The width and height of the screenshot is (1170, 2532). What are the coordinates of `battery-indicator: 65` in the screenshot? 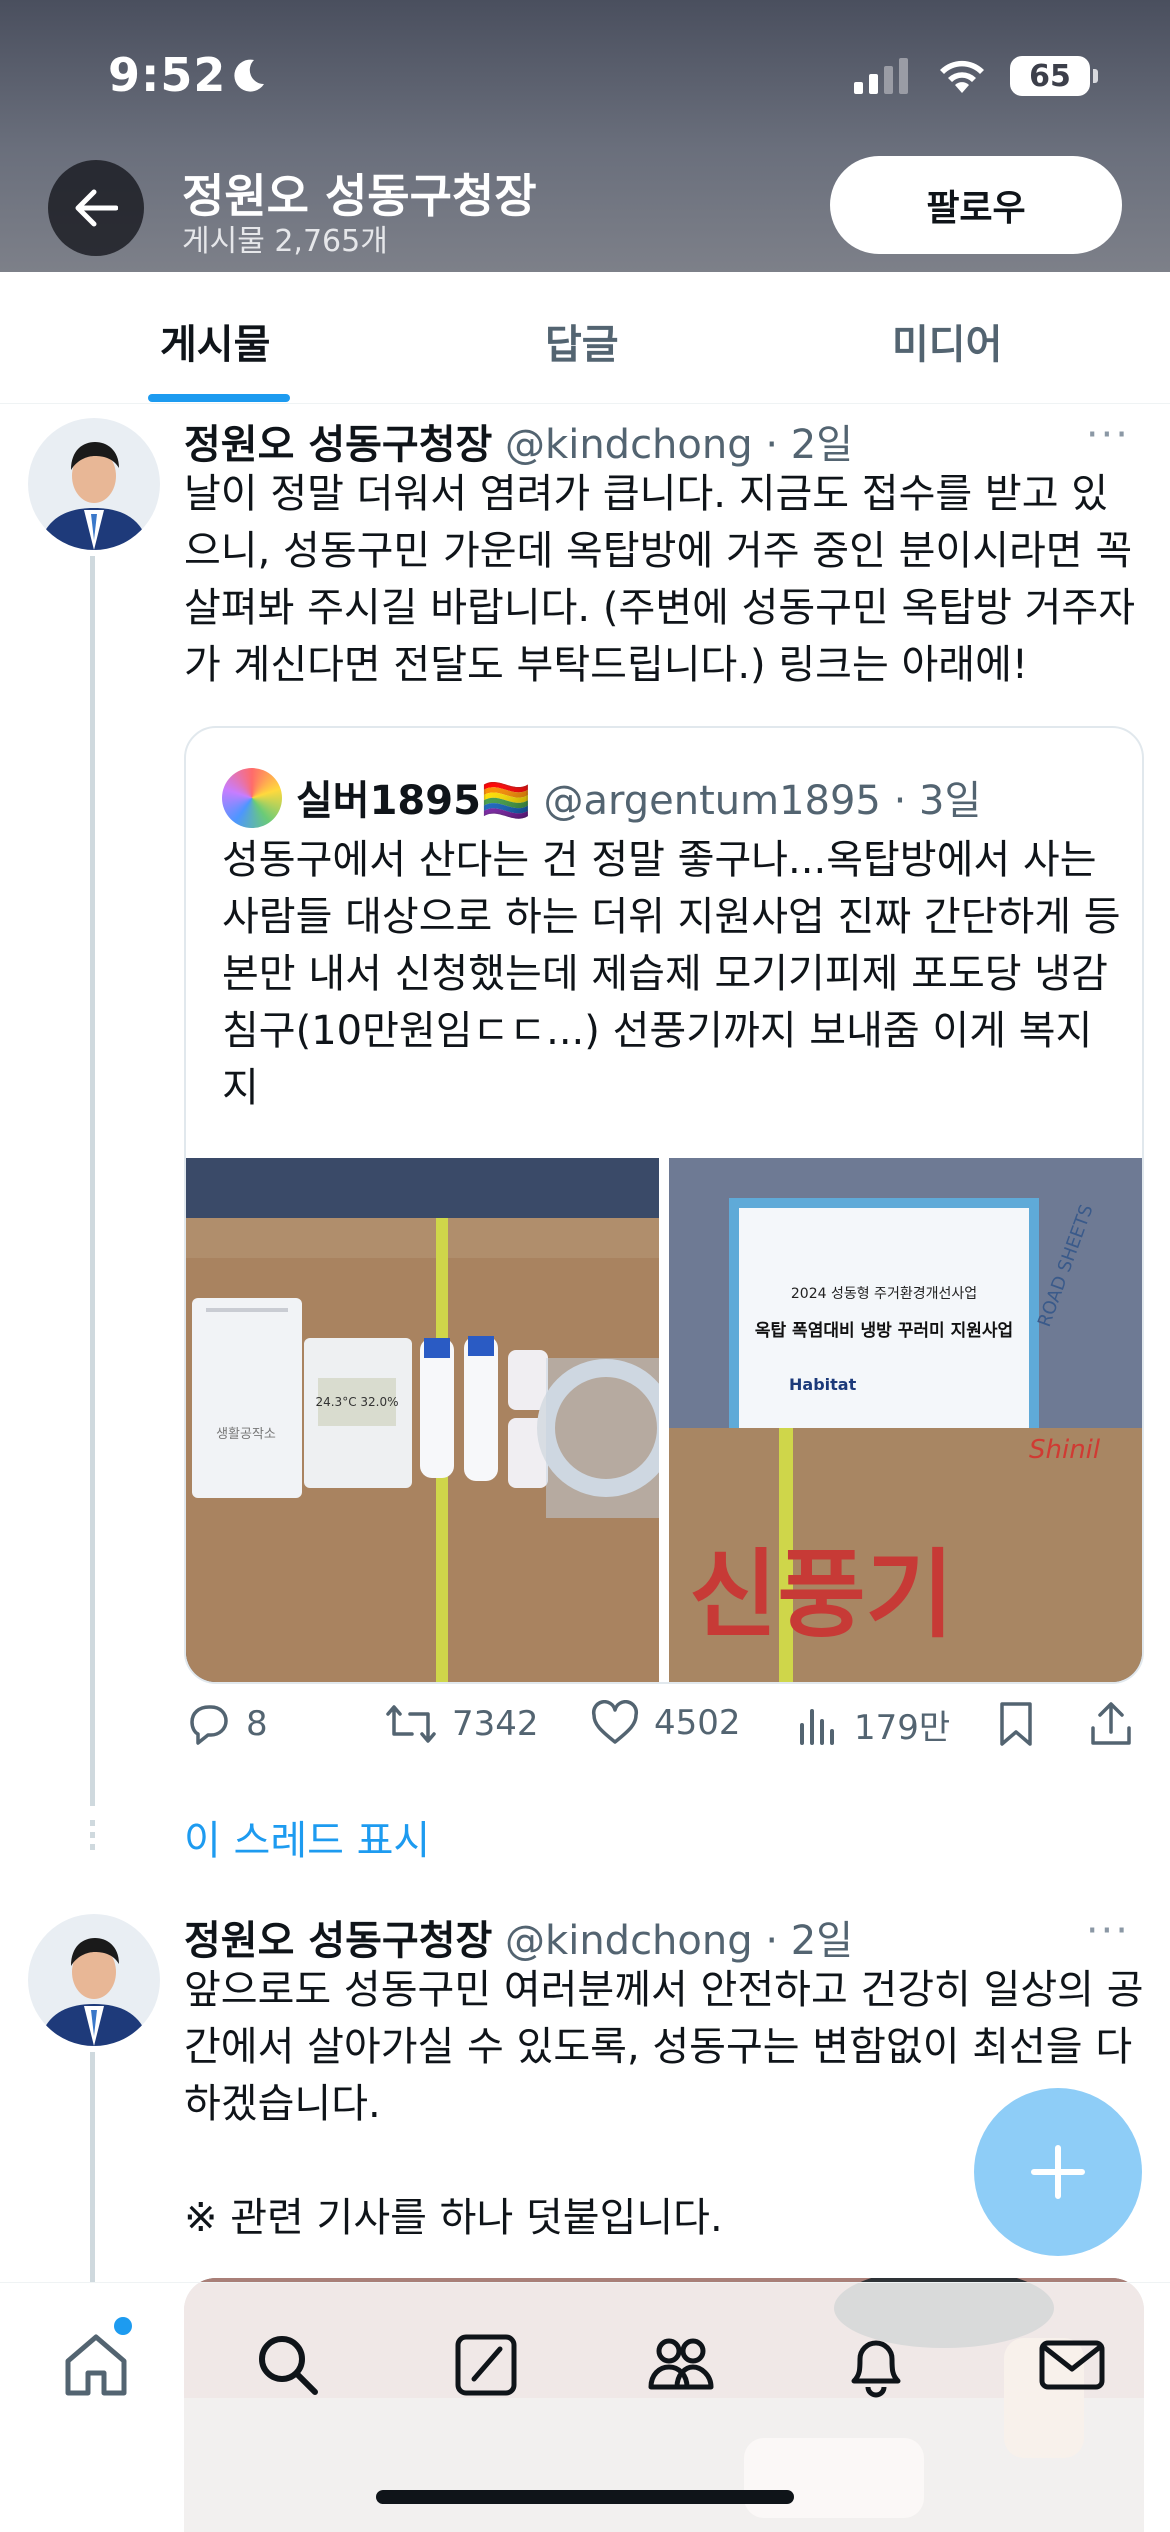 It's located at (1054, 76).